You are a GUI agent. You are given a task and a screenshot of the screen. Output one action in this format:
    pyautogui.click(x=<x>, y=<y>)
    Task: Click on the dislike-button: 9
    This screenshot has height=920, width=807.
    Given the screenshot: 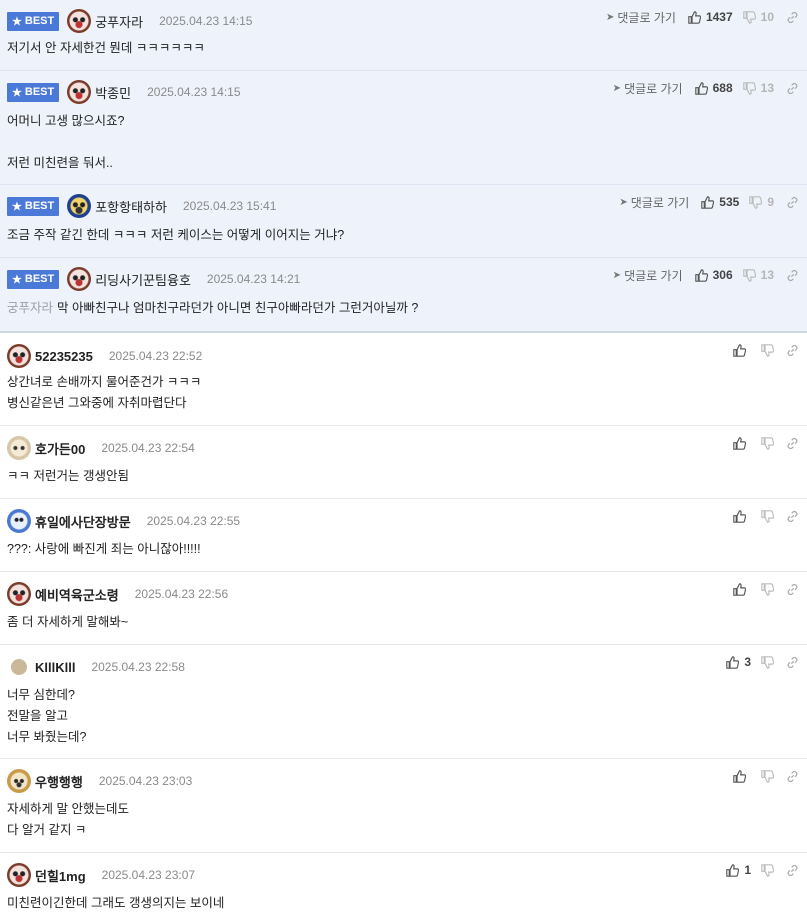 What is the action you would take?
    pyautogui.click(x=761, y=202)
    